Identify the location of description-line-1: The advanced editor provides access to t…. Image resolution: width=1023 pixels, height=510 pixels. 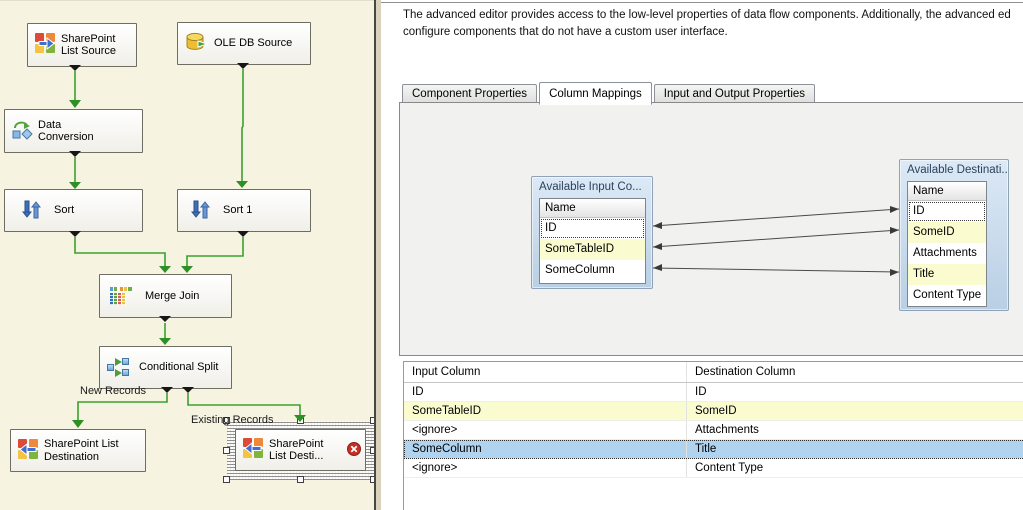
(707, 15).